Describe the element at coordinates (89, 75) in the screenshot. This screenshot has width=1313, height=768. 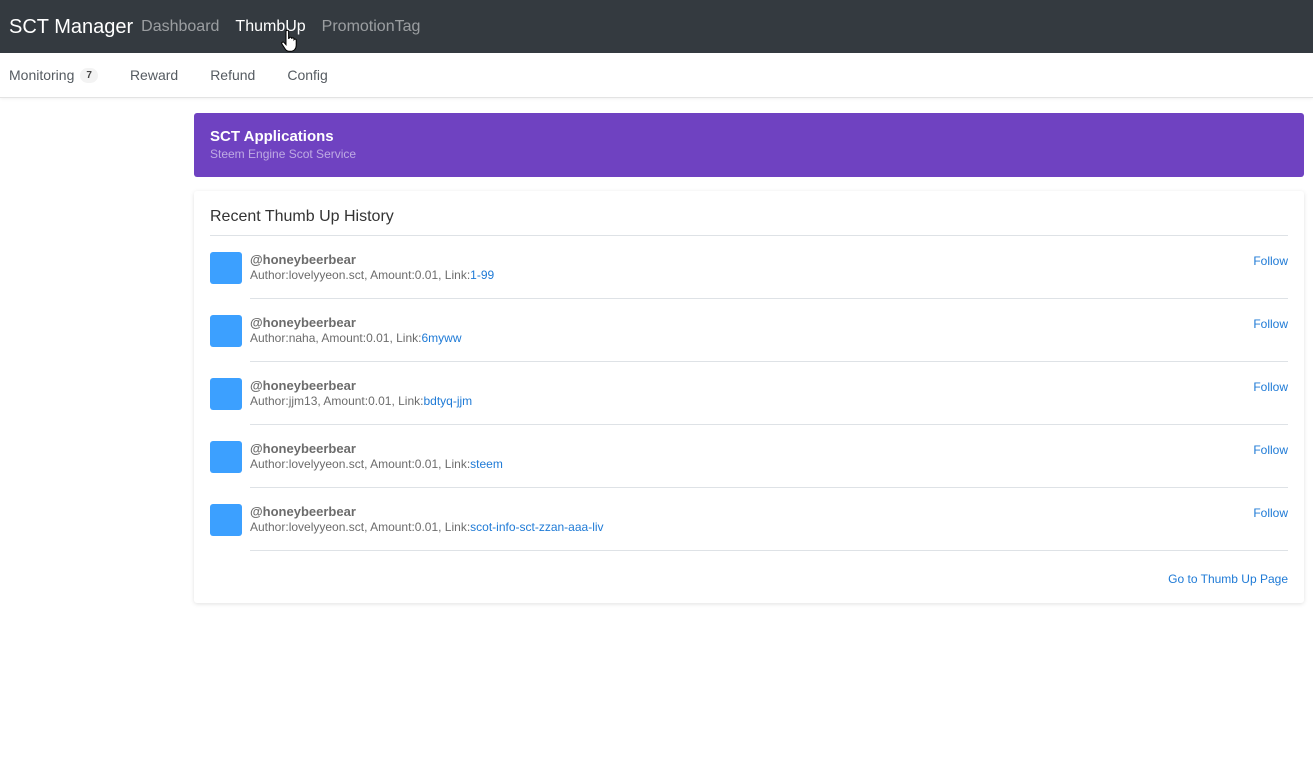
I see `count-badge: 7` at that location.